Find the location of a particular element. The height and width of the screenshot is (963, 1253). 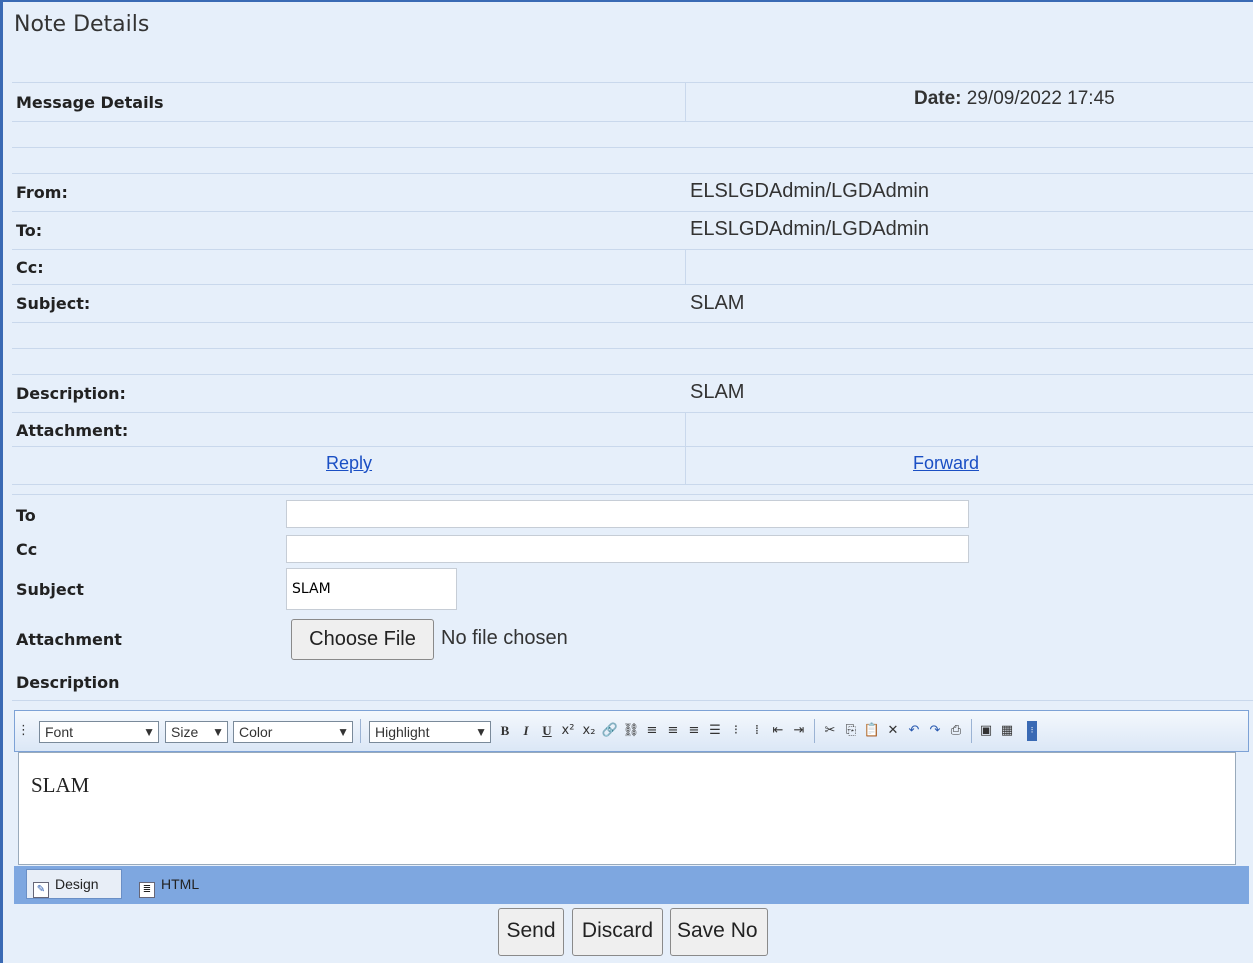

editor-content: SLAM is located at coordinates (627, 808).